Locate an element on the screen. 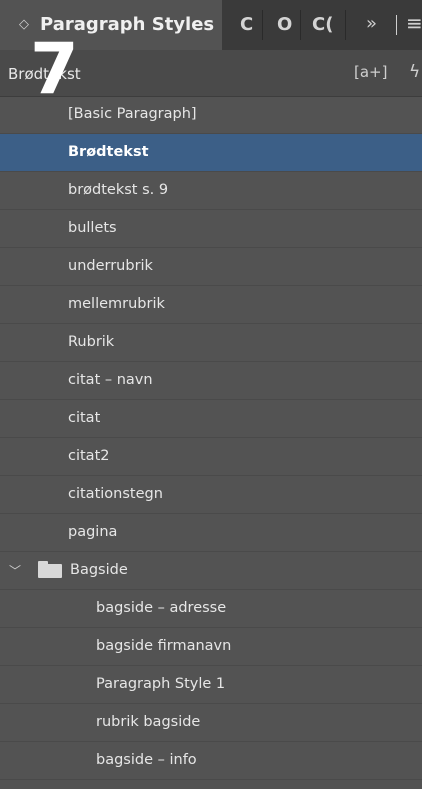 Image resolution: width=427 pixels, height=789 pixels. style-row-basic-paragraph: [Basic Paragraph] is located at coordinates (211, 115).